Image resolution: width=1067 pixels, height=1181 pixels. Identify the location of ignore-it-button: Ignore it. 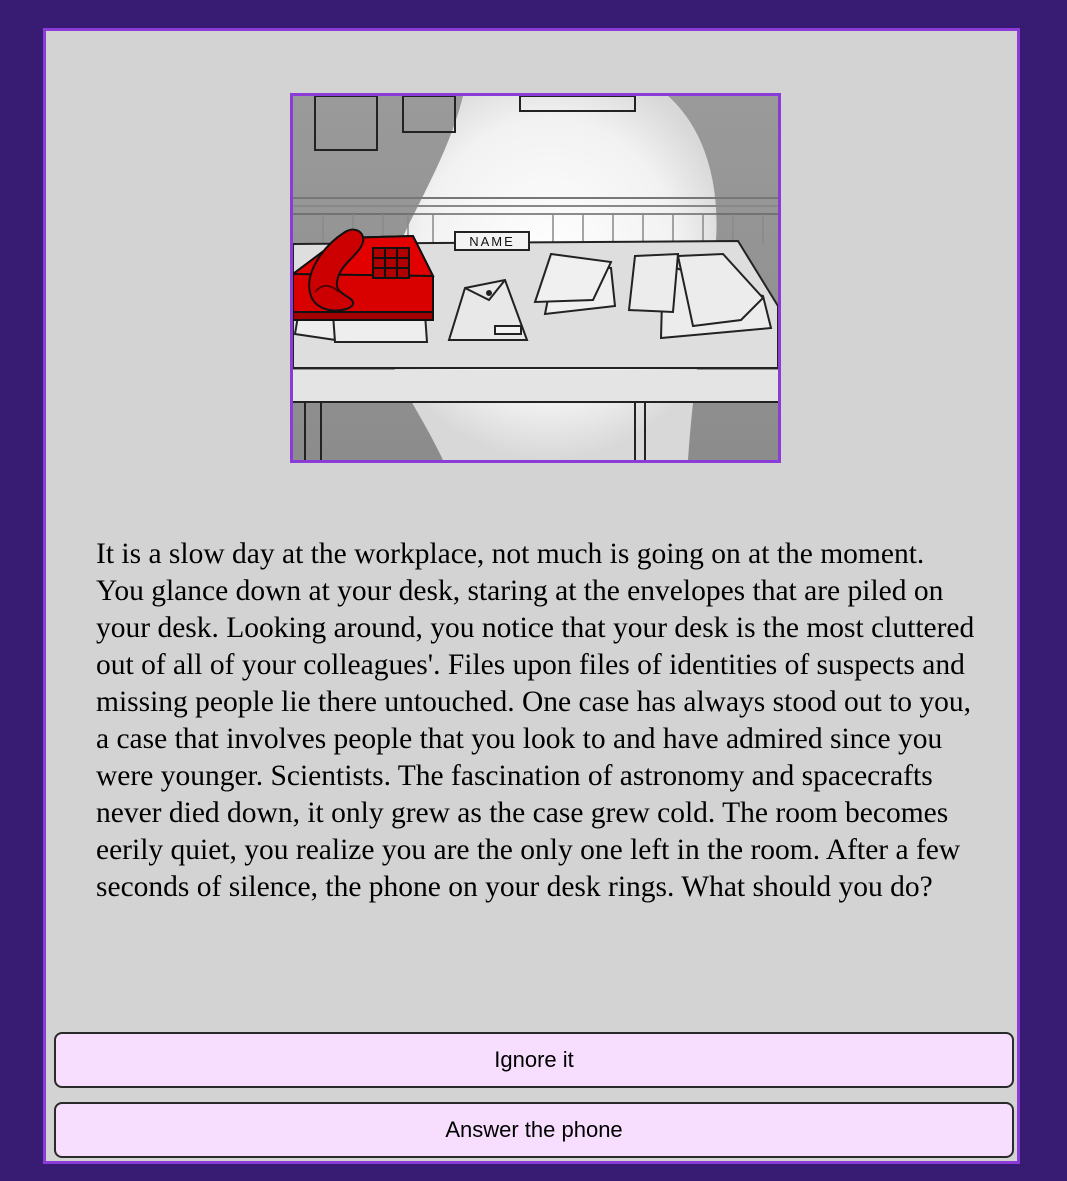
(534, 1060).